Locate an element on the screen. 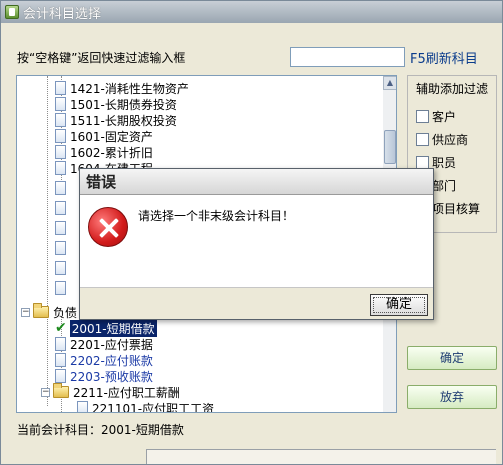 The width and height of the screenshot is (503, 465). tree-item-2001: ✔ 2001-短期借款 is located at coordinates (106, 328).